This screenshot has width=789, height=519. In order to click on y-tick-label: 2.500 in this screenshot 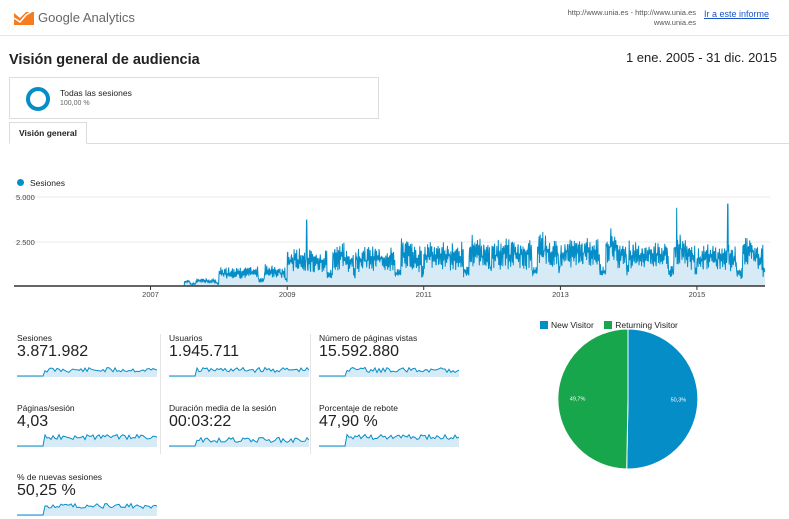, I will do `click(25, 242)`.